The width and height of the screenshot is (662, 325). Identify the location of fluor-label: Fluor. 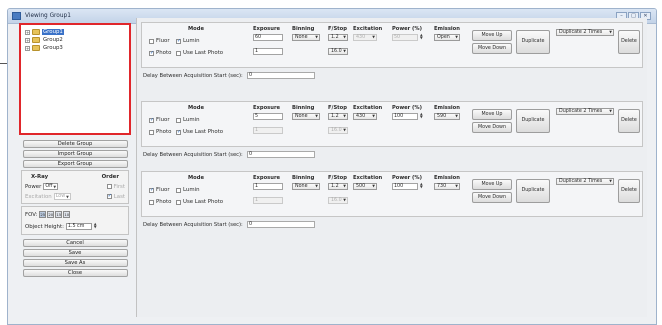
(163, 41).